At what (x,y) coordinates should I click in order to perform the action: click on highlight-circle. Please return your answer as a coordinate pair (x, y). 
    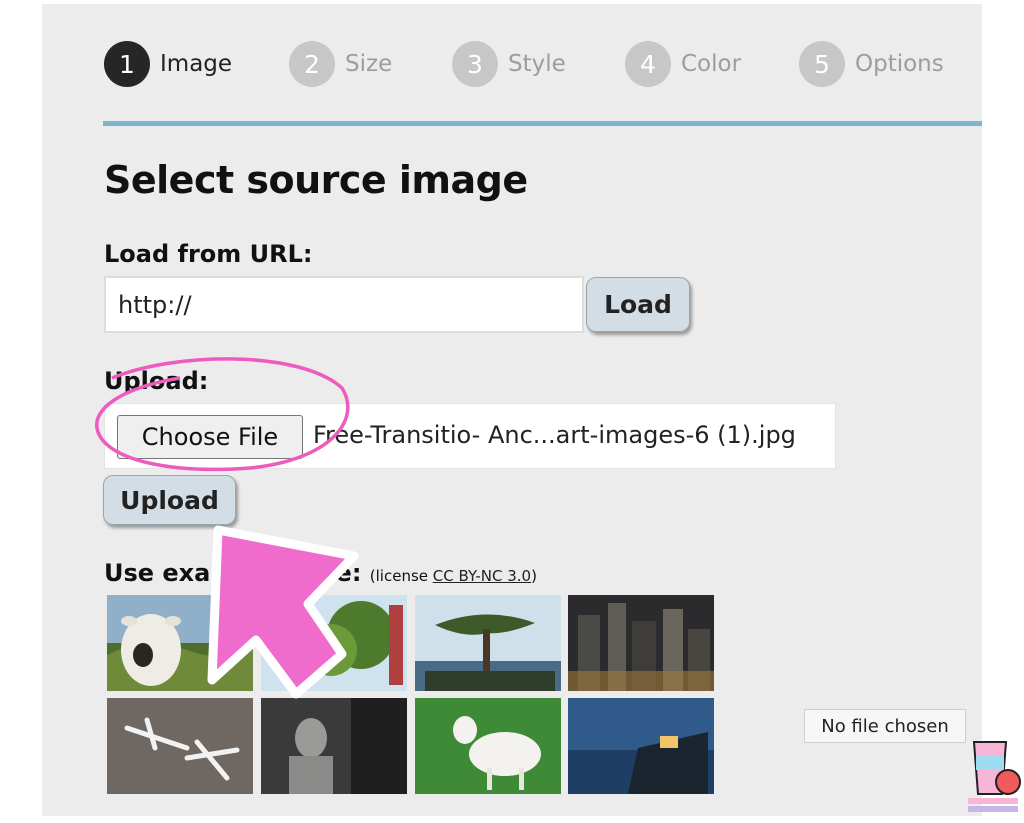
    Looking at the image, I should click on (222, 414).